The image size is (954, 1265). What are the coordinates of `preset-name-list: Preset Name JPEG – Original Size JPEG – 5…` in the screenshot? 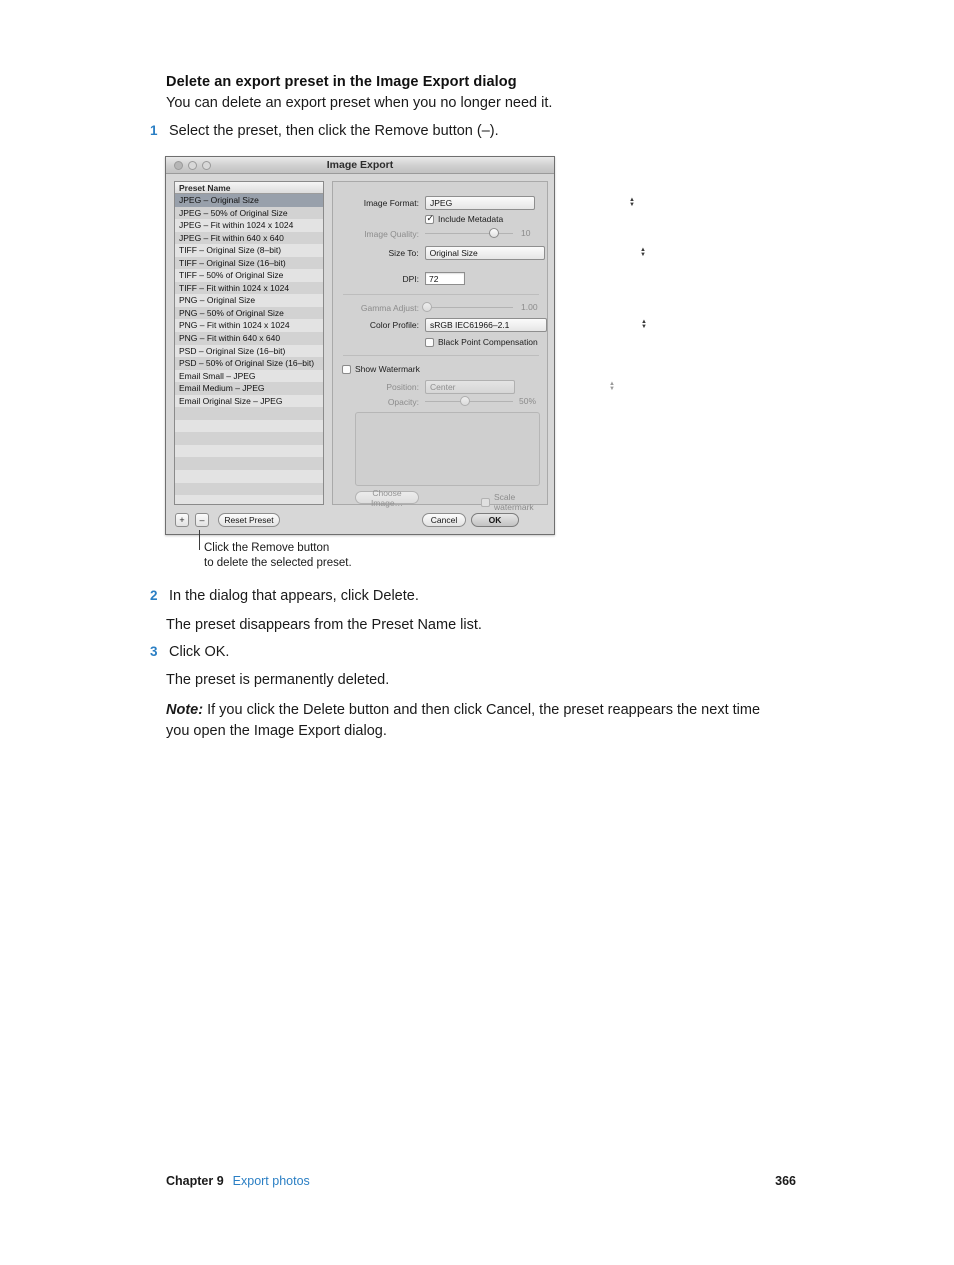 It's located at (249, 343).